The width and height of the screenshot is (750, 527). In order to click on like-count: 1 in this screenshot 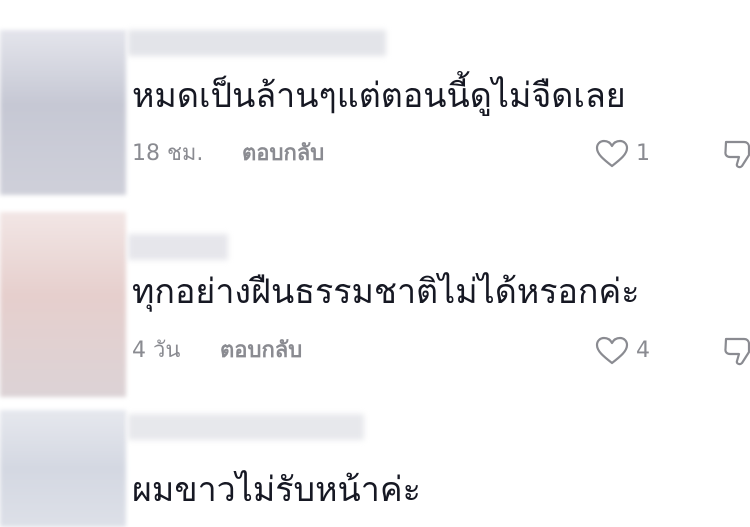, I will do `click(643, 153)`.